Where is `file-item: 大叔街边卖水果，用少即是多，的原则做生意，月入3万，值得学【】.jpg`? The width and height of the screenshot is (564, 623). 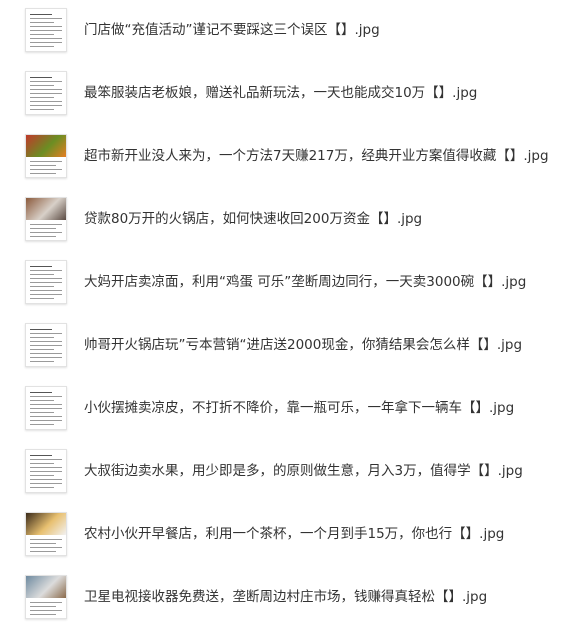
file-item: 大叔街边卖水果，用少即是多，的原则做生意，月入3万，值得学【】.jpg is located at coordinates (282, 471).